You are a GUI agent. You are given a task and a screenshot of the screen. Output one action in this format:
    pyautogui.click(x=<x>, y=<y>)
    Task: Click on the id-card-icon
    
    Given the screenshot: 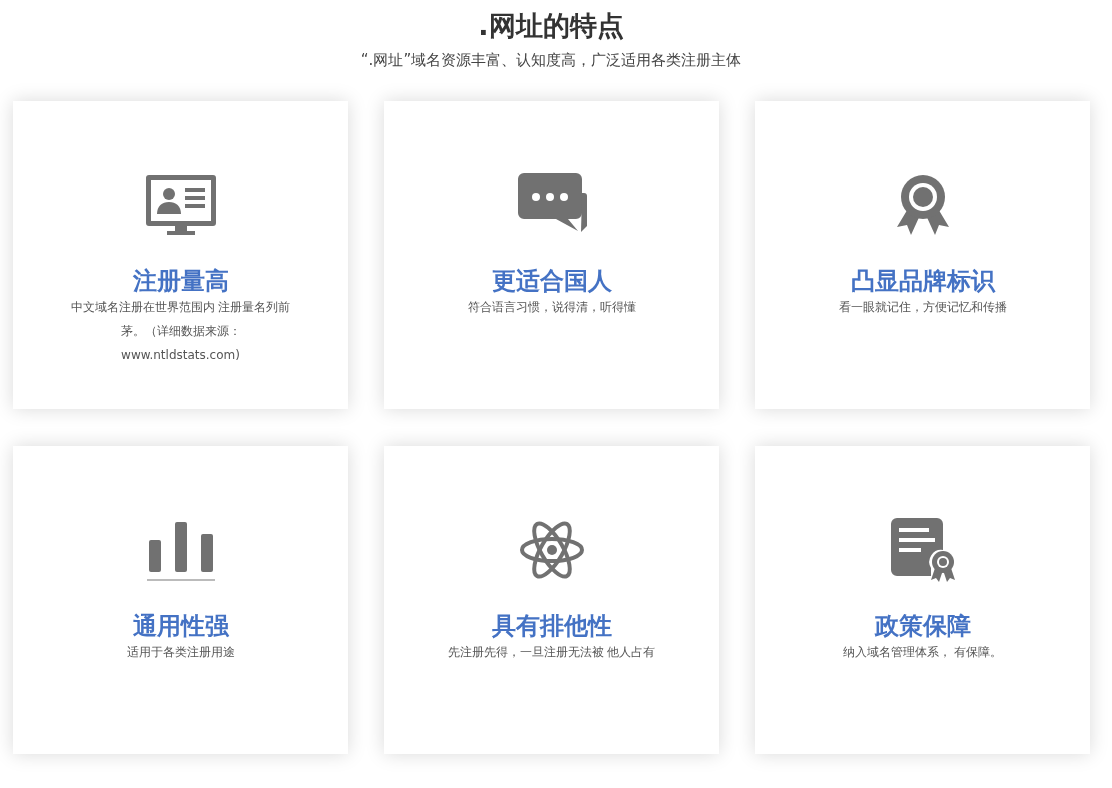 What is the action you would take?
    pyautogui.click(x=180, y=204)
    